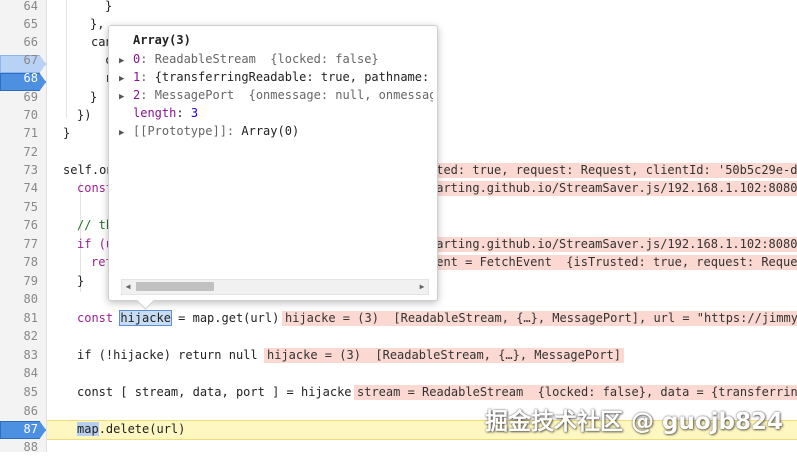 The image size is (797, 456). I want to click on code-line-83: if (!hijacke) return null, so click(167, 355).